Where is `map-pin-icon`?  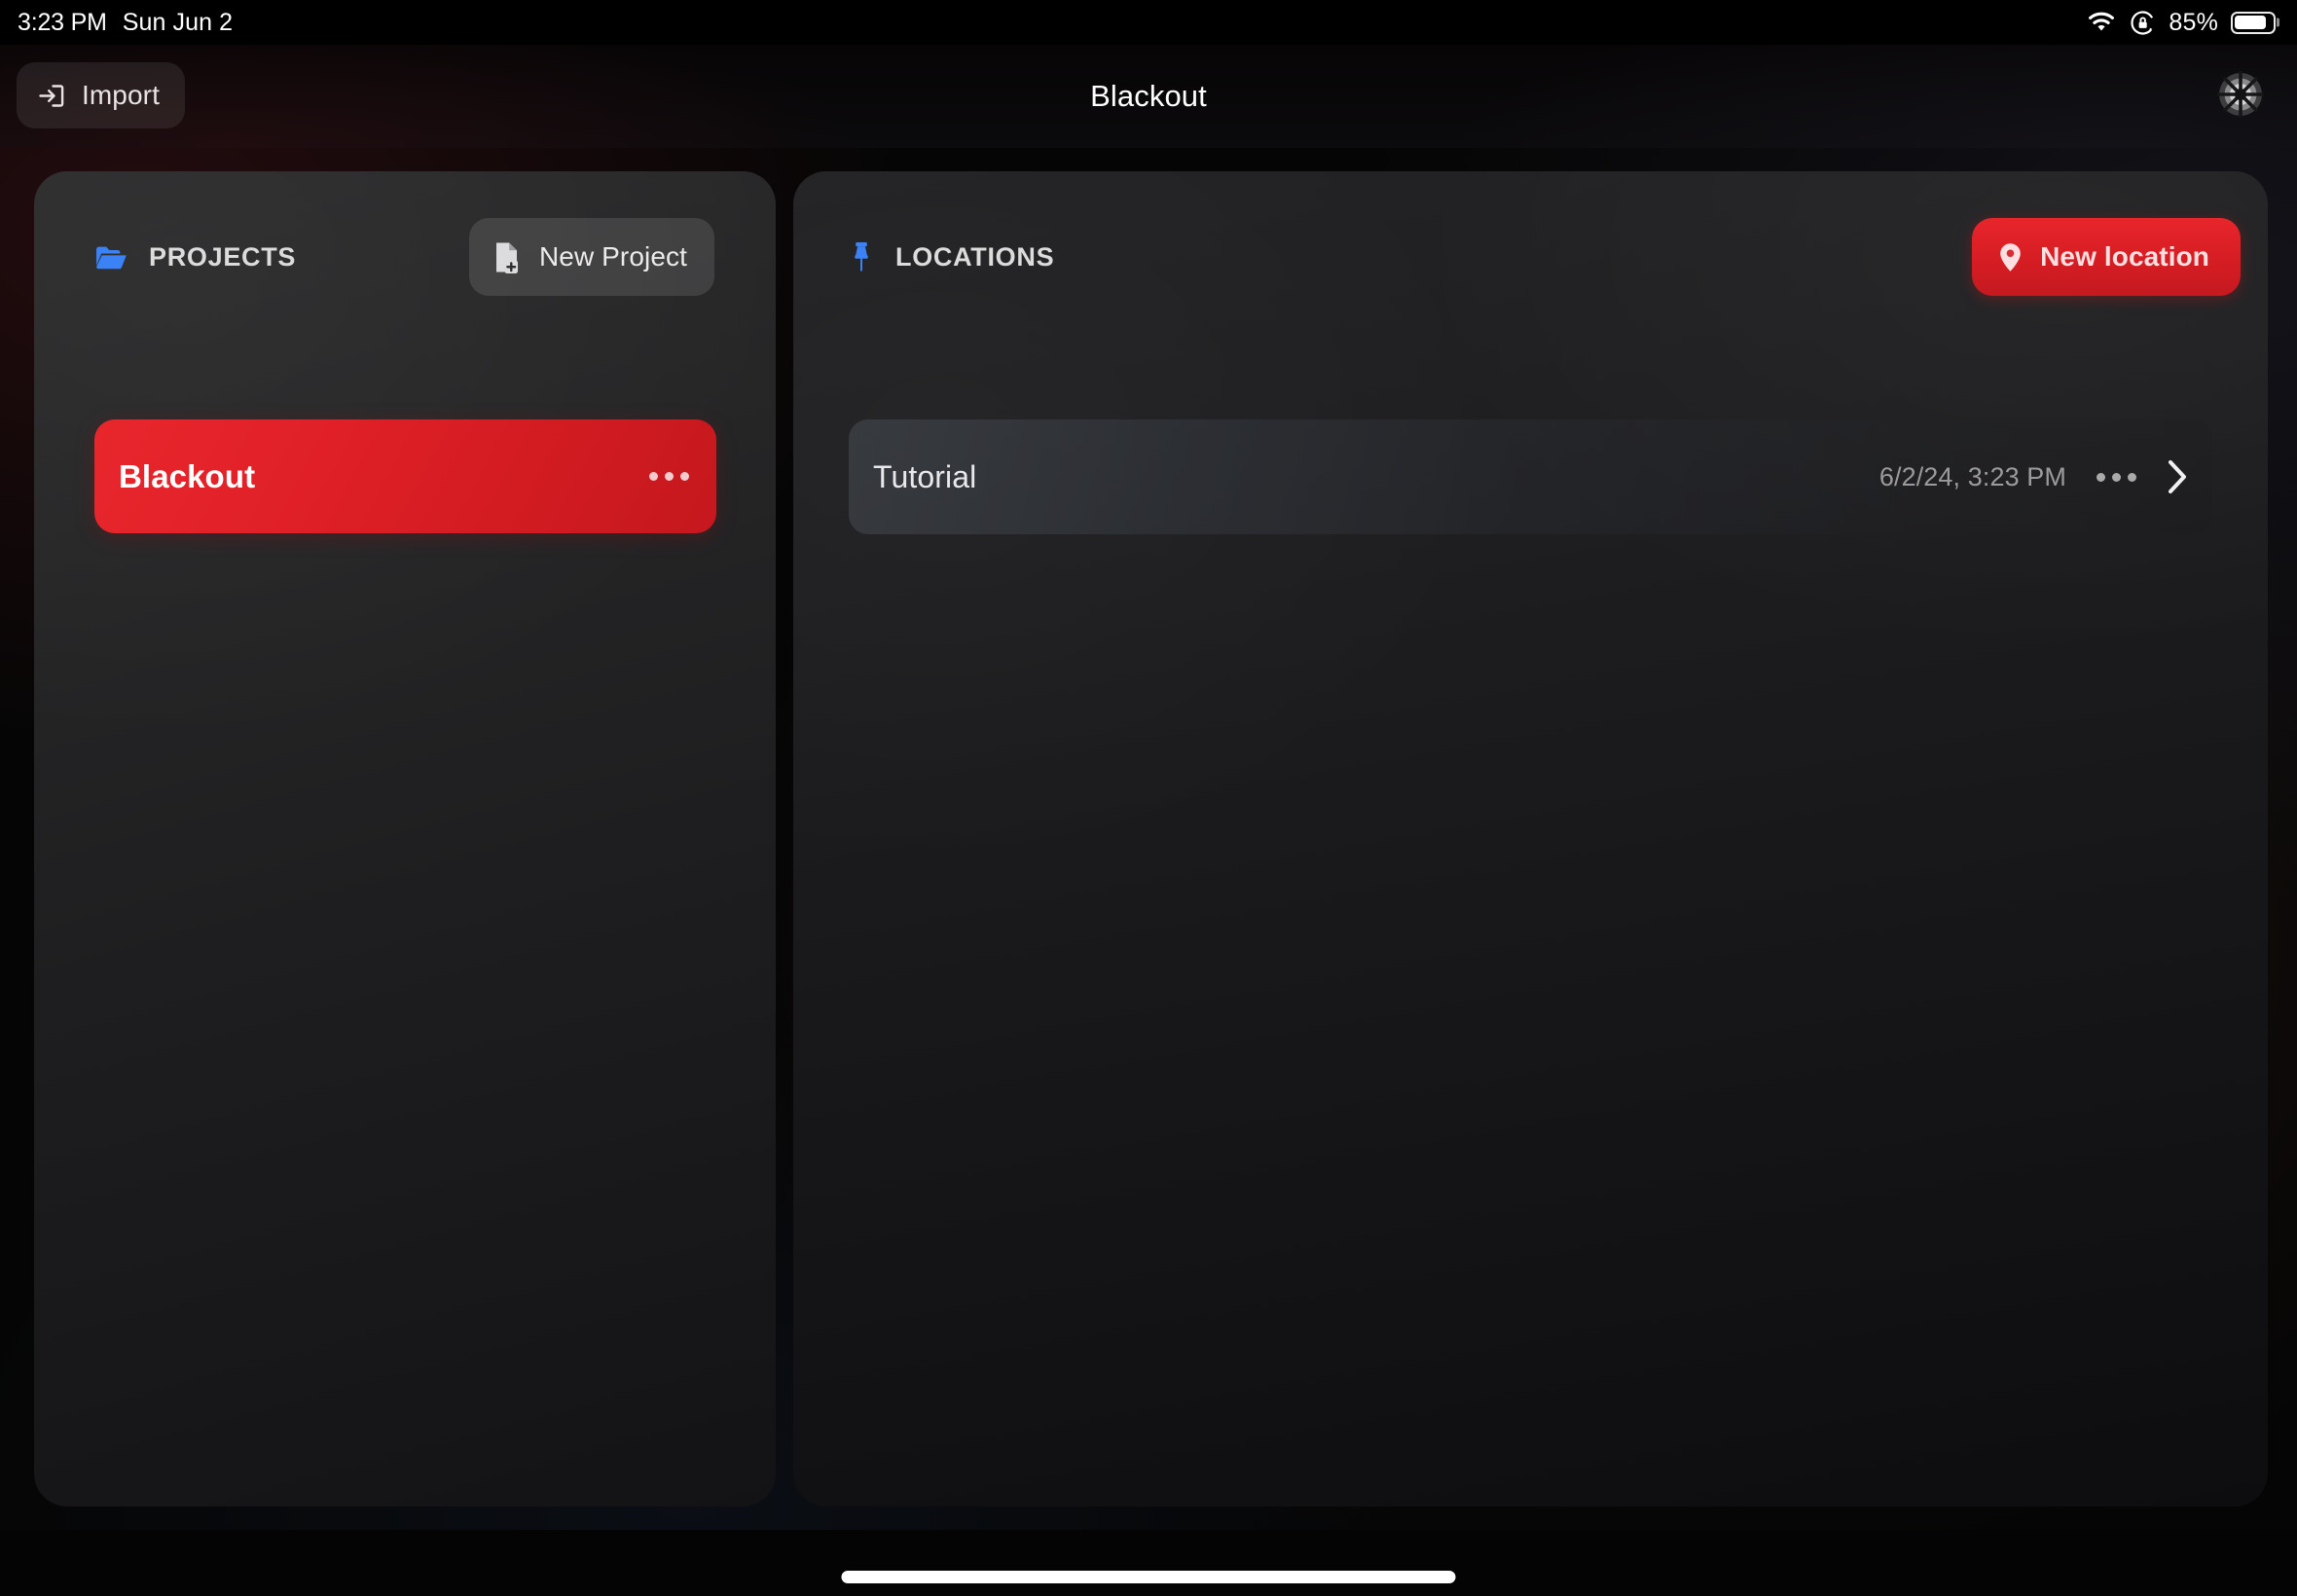 map-pin-icon is located at coordinates (2011, 257).